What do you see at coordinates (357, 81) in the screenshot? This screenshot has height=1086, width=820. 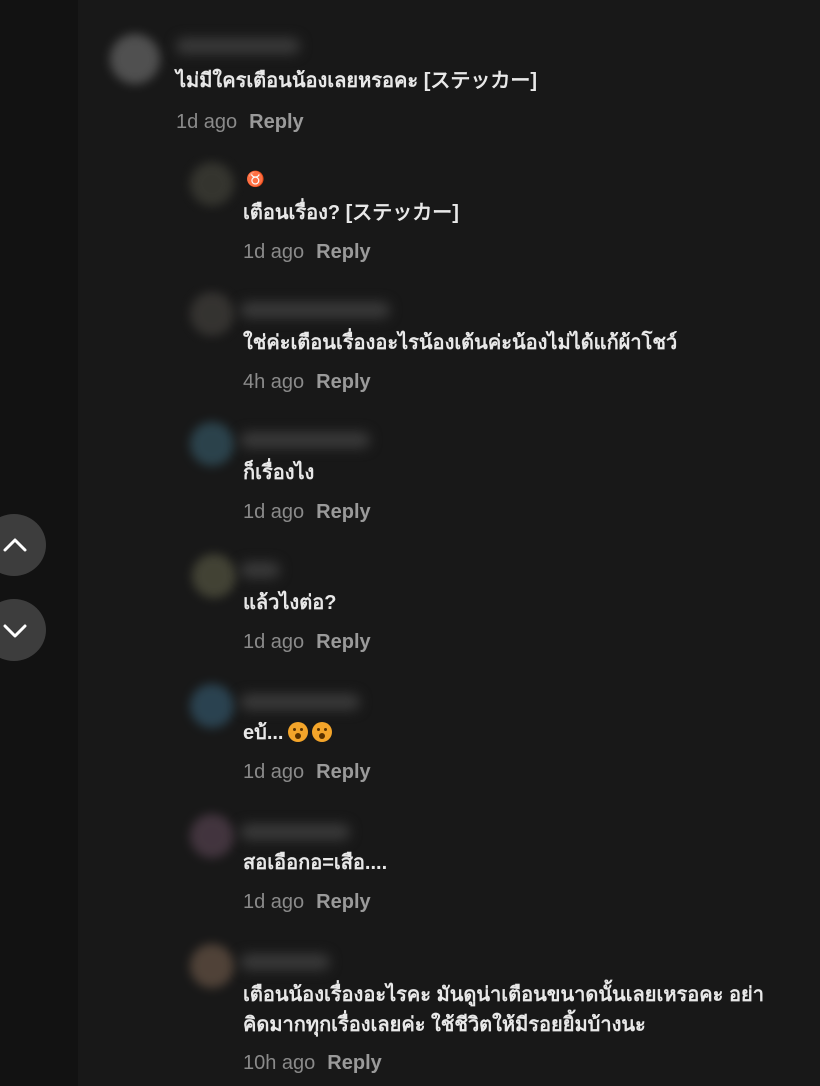 I see `comment-text: ไม่มีใครเตือนน้องเลยหรอคะ [ステッカー]` at bounding box center [357, 81].